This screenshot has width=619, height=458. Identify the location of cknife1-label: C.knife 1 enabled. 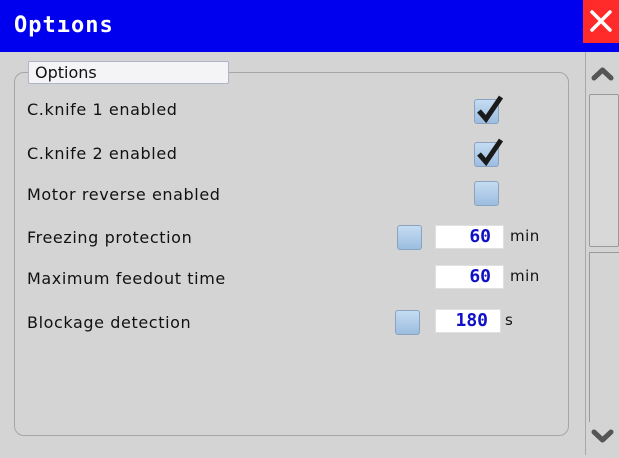
(102, 109).